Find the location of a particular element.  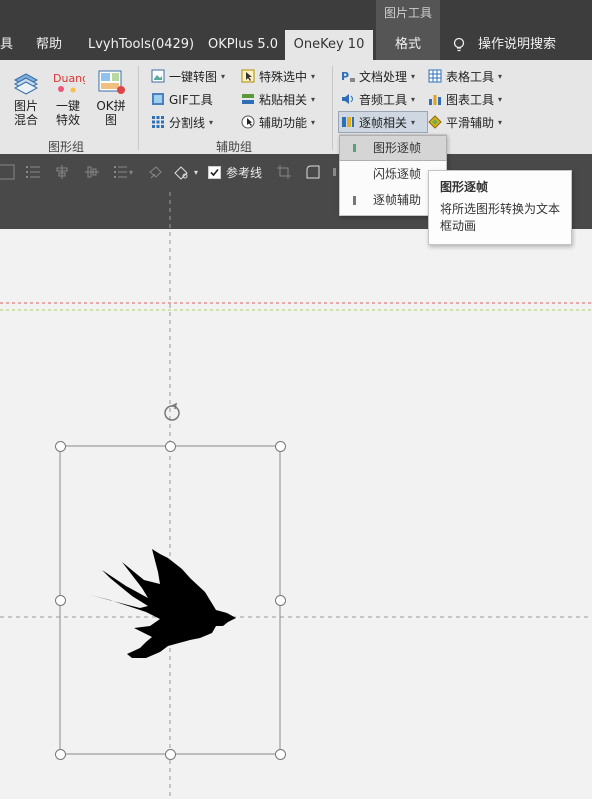

frame-assist-icon is located at coordinates (354, 200).